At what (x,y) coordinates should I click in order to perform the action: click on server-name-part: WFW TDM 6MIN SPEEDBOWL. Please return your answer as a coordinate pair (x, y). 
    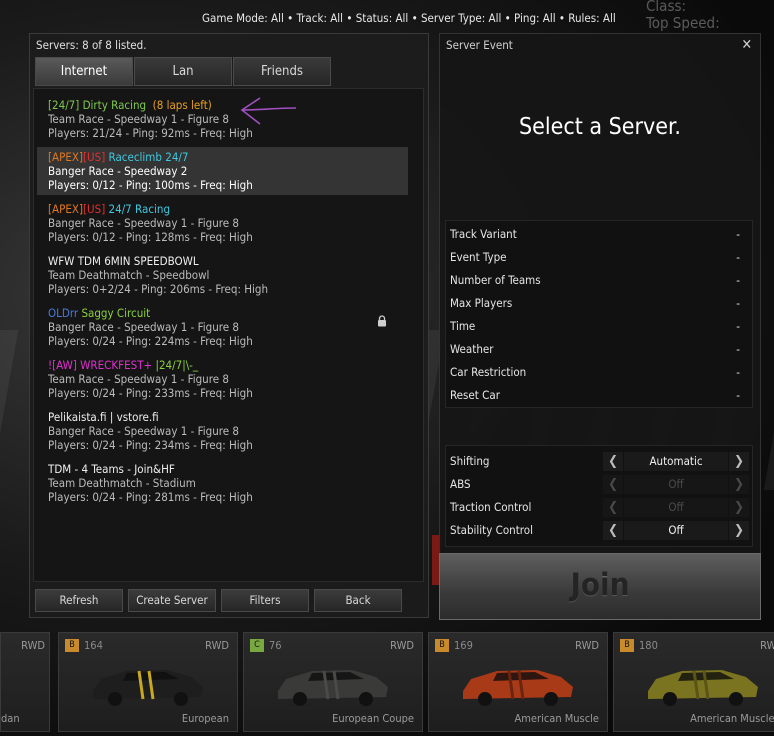
    Looking at the image, I should click on (123, 261).